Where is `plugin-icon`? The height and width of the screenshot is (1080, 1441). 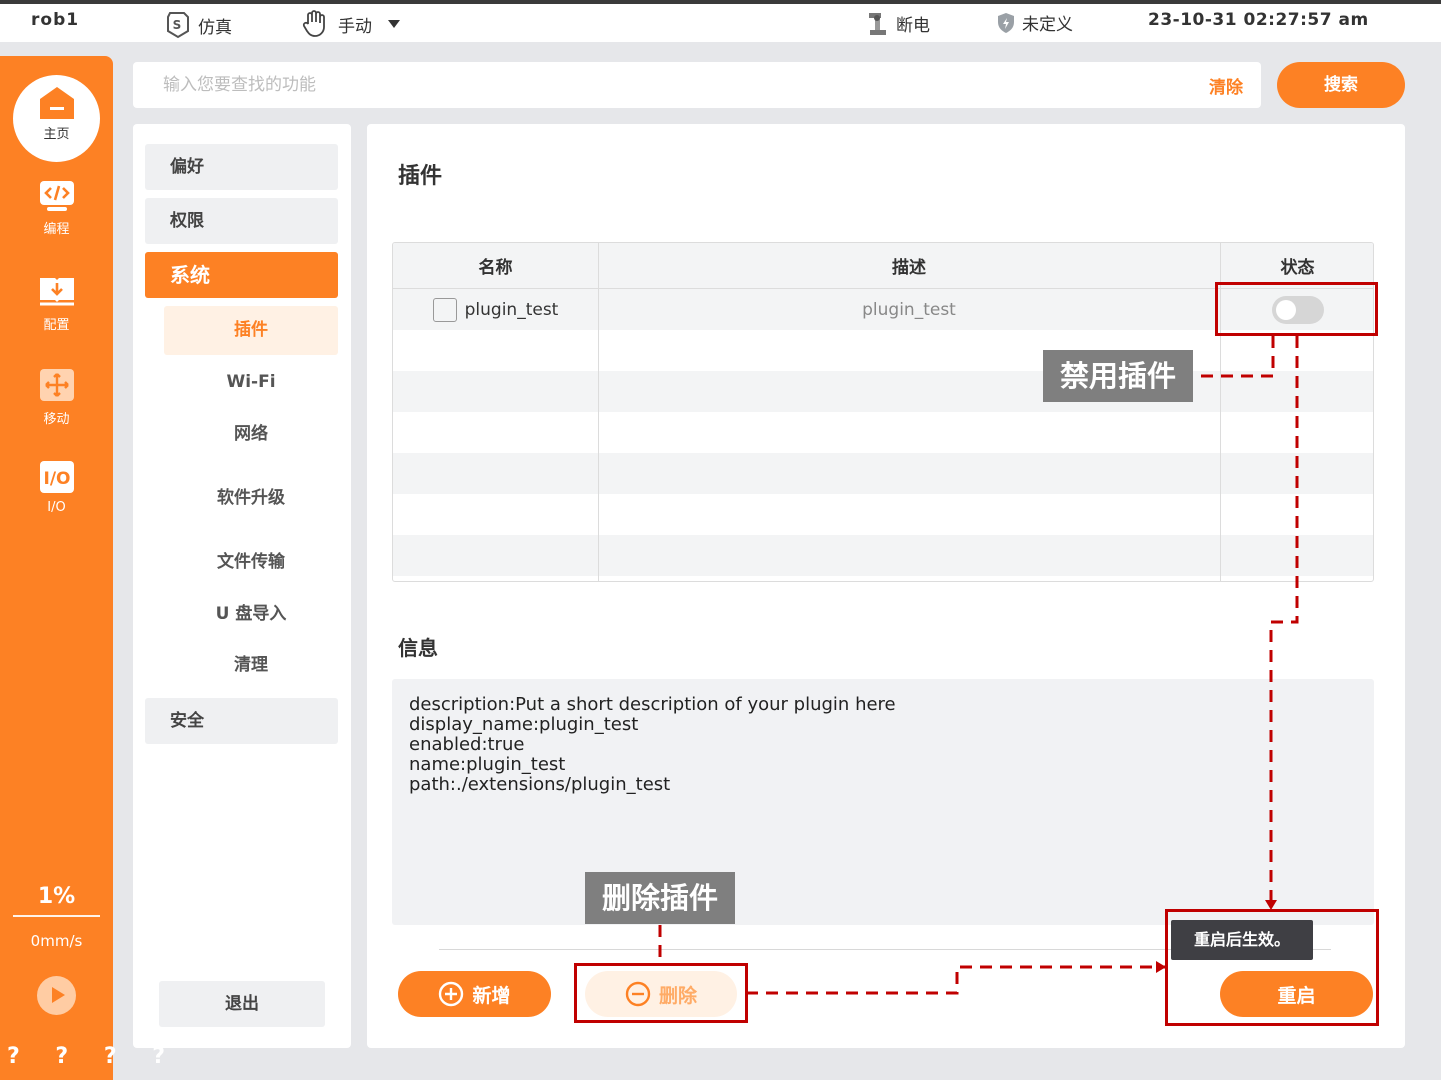 plugin-icon is located at coordinates (444, 309).